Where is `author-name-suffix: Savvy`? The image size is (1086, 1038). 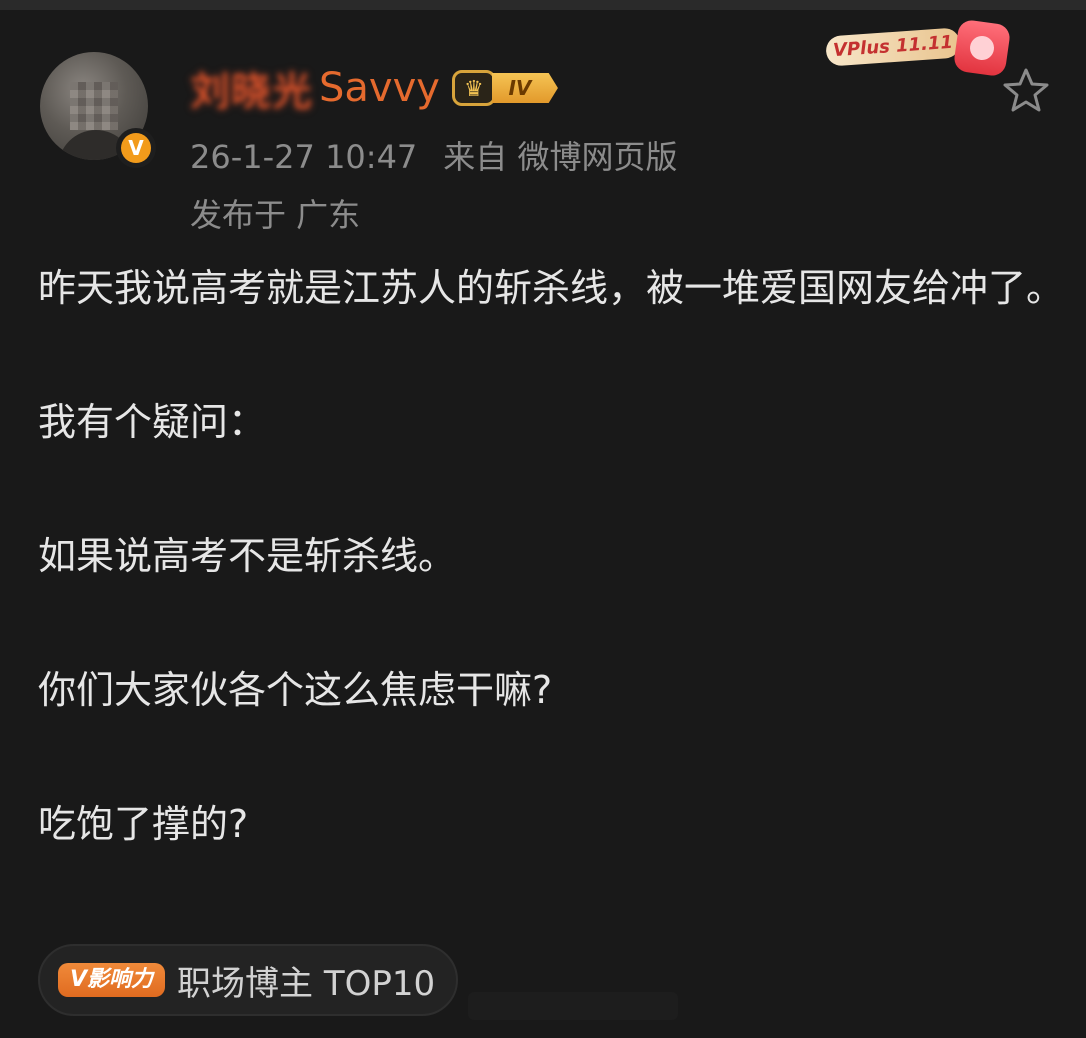 author-name-suffix: Savvy is located at coordinates (379, 88).